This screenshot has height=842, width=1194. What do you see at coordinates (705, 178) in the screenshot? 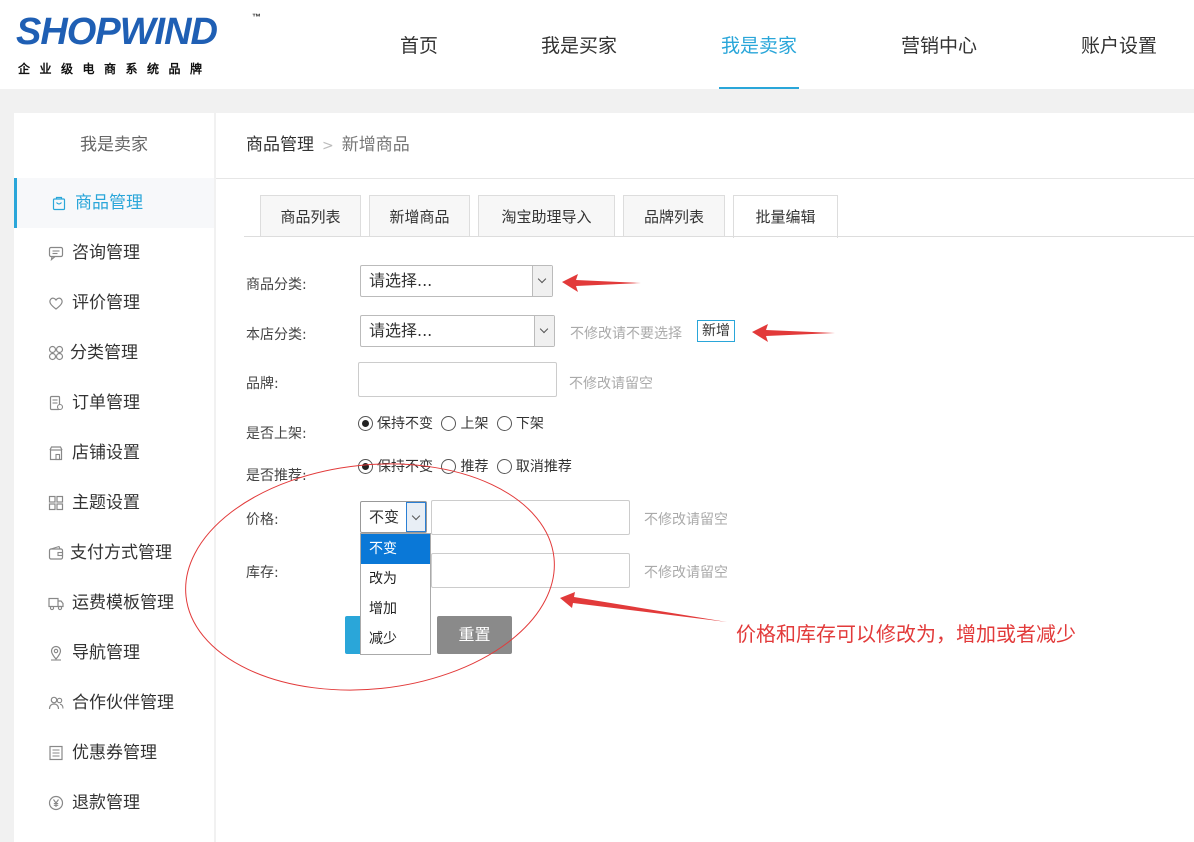
I see `header-divider` at bounding box center [705, 178].